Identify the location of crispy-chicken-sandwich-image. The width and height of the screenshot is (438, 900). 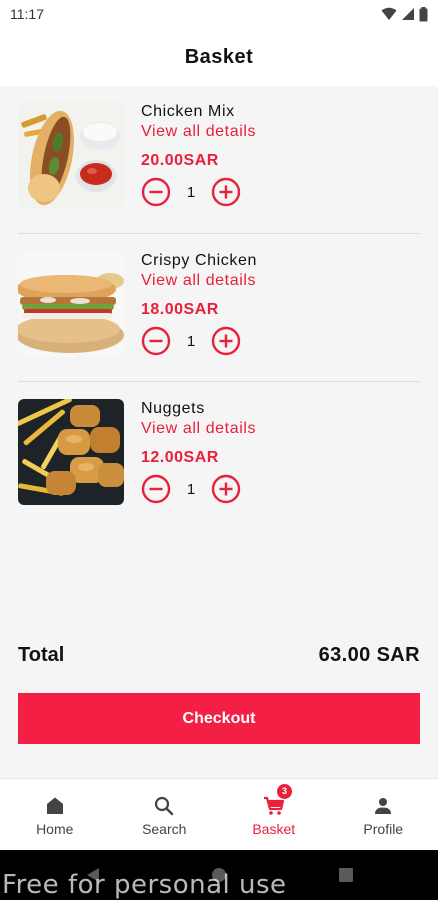
(71, 304).